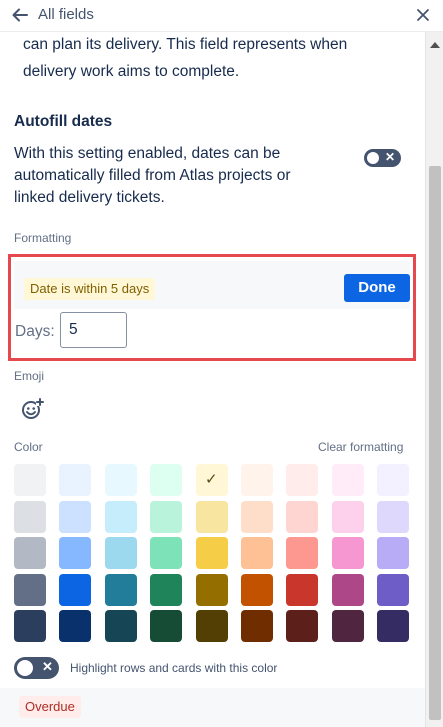  I want to click on back-button, so click(20, 15).